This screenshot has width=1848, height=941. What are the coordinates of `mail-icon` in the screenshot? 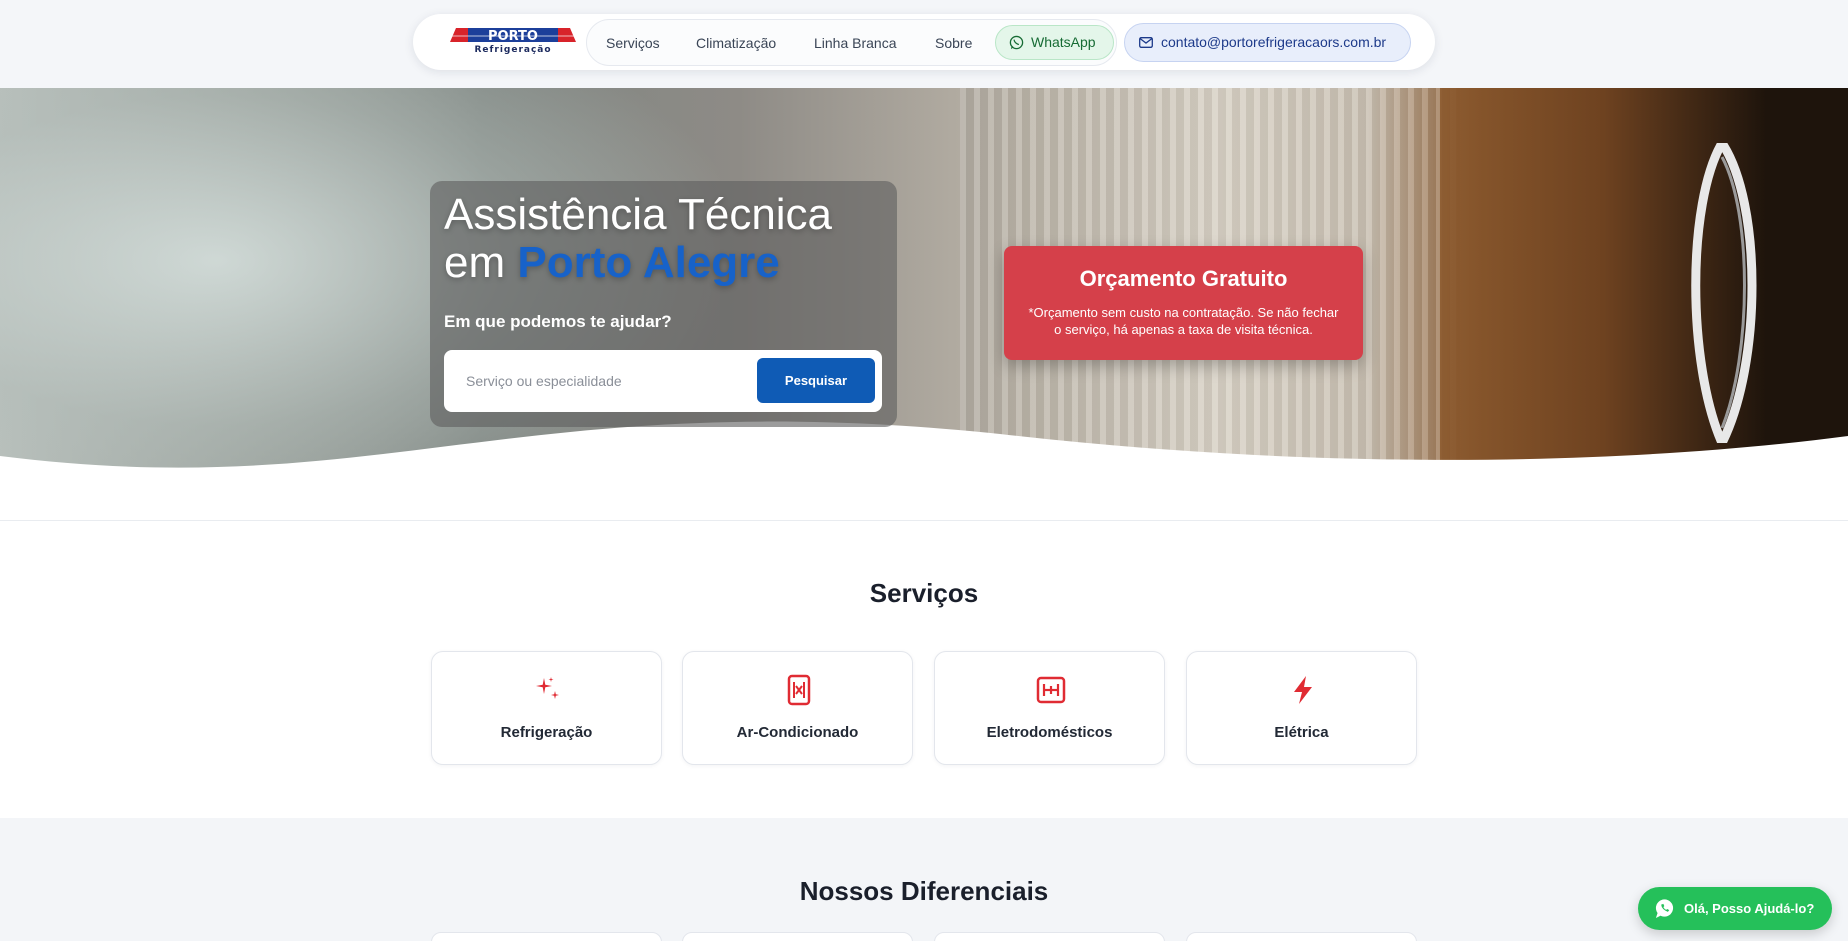 It's located at (1146, 42).